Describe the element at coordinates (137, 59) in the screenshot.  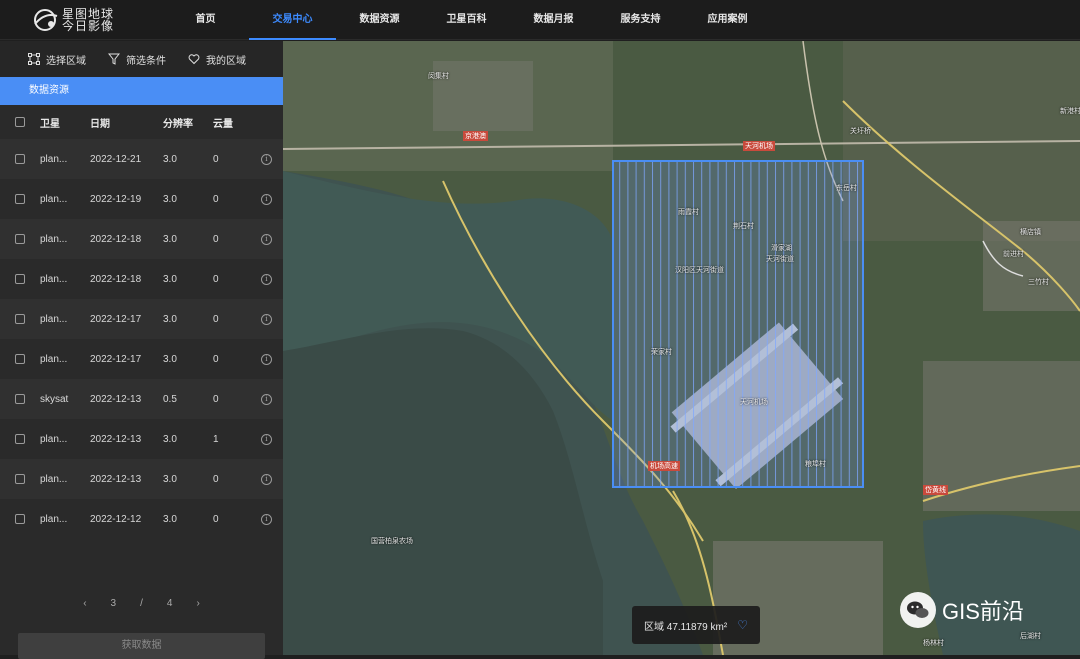
I see `filter-button: 筛选条件` at that location.